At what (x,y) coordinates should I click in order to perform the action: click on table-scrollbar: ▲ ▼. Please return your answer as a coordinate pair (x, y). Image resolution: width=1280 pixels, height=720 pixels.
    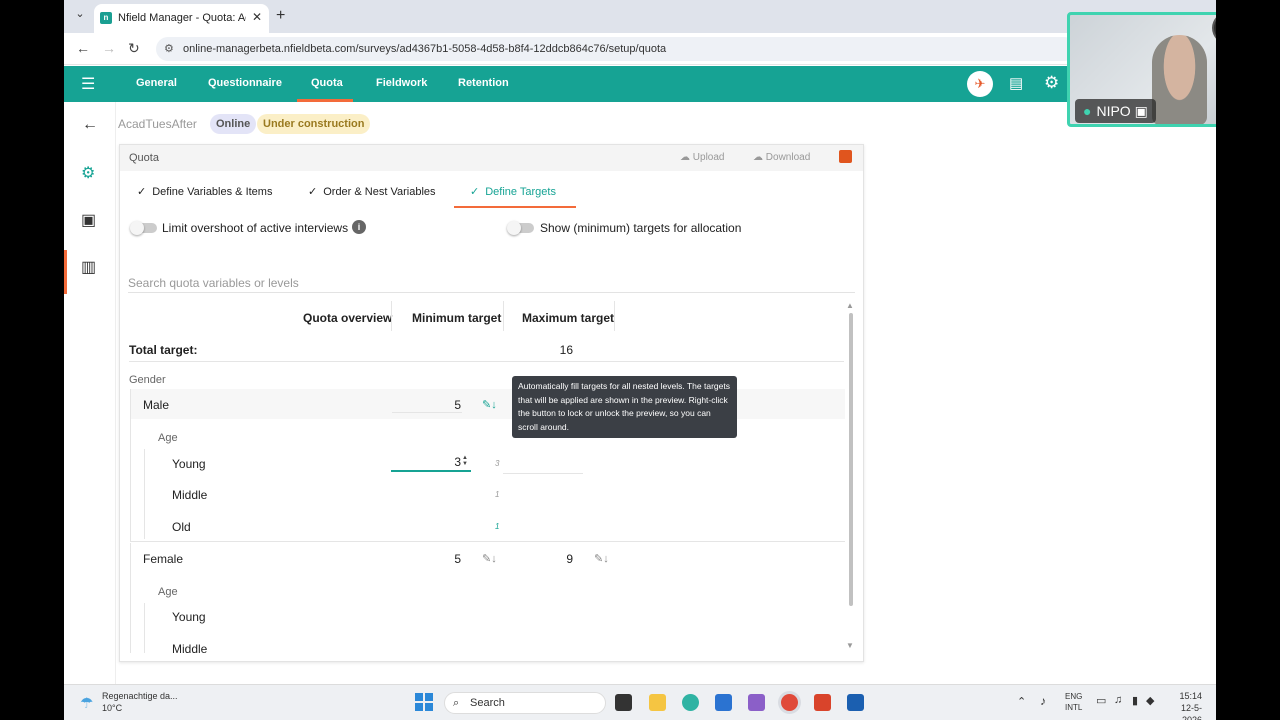
    Looking at the image, I should click on (851, 477).